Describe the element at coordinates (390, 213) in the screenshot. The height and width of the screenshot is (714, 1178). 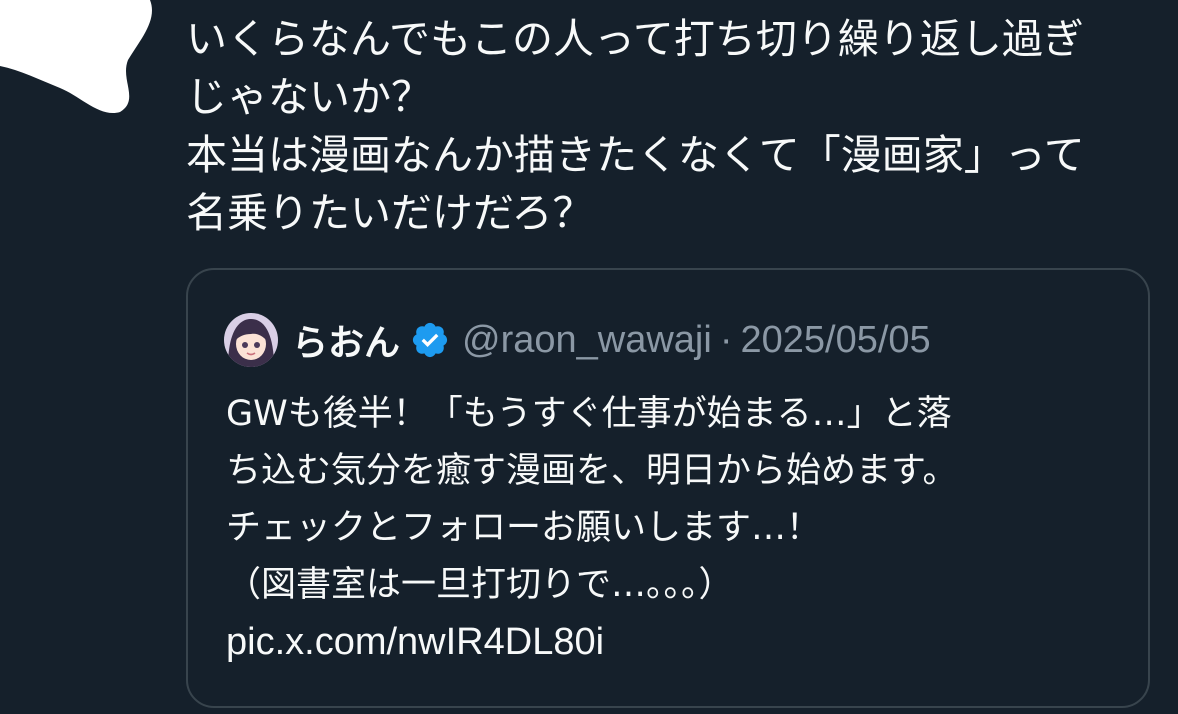
I see `tweet-text-line: 名乗りたいだけだろ？` at that location.